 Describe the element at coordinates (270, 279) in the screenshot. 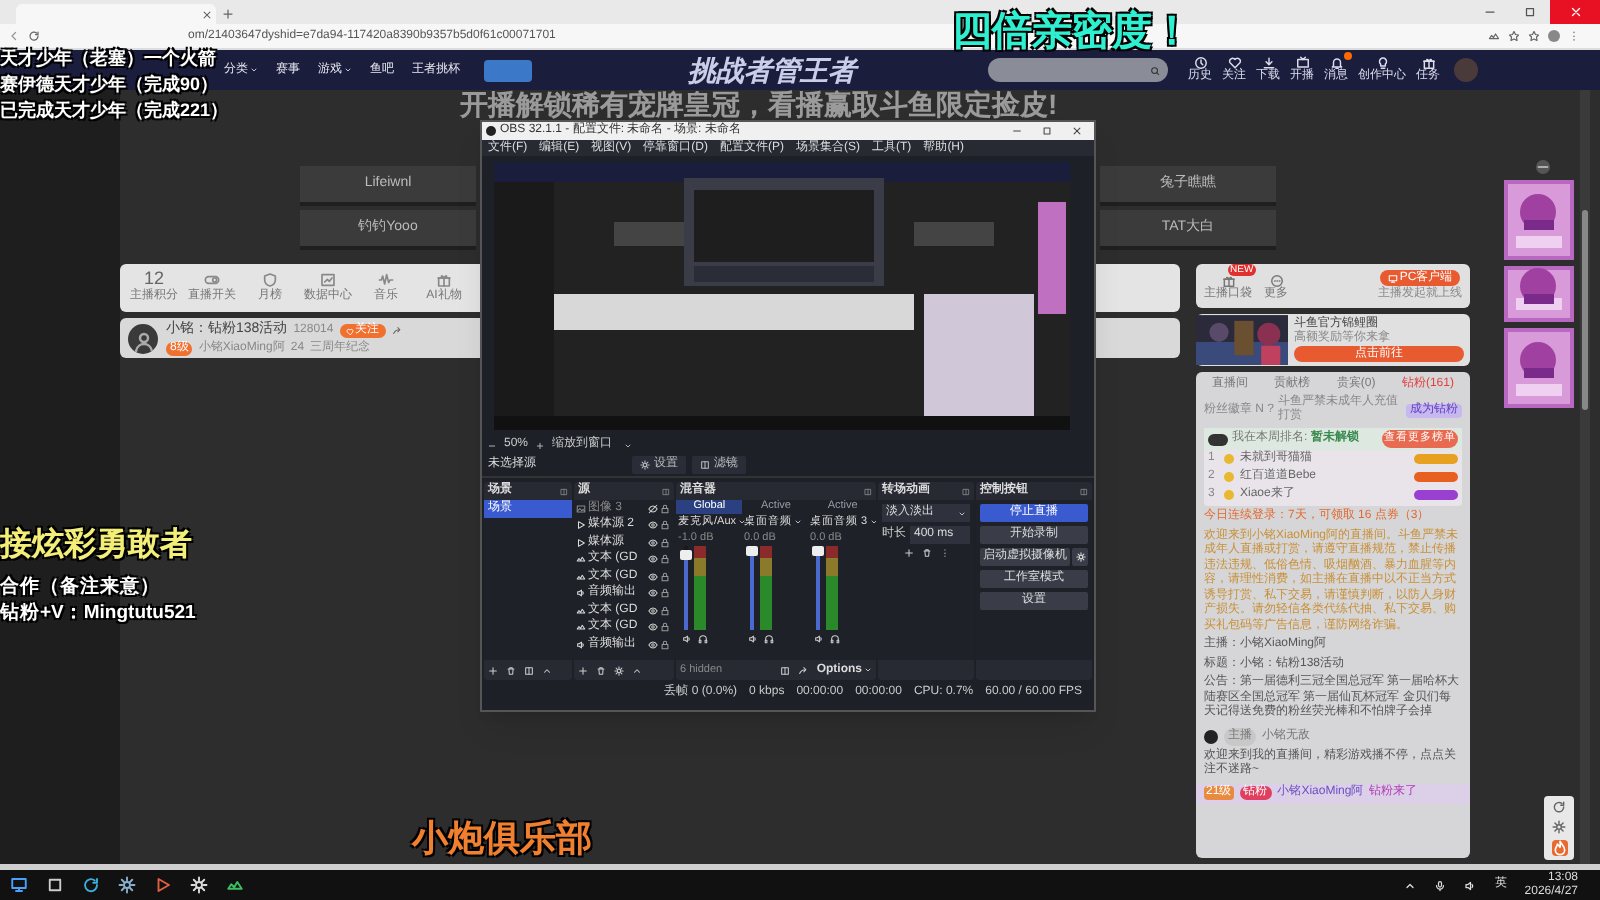

I see `shield-icon` at that location.